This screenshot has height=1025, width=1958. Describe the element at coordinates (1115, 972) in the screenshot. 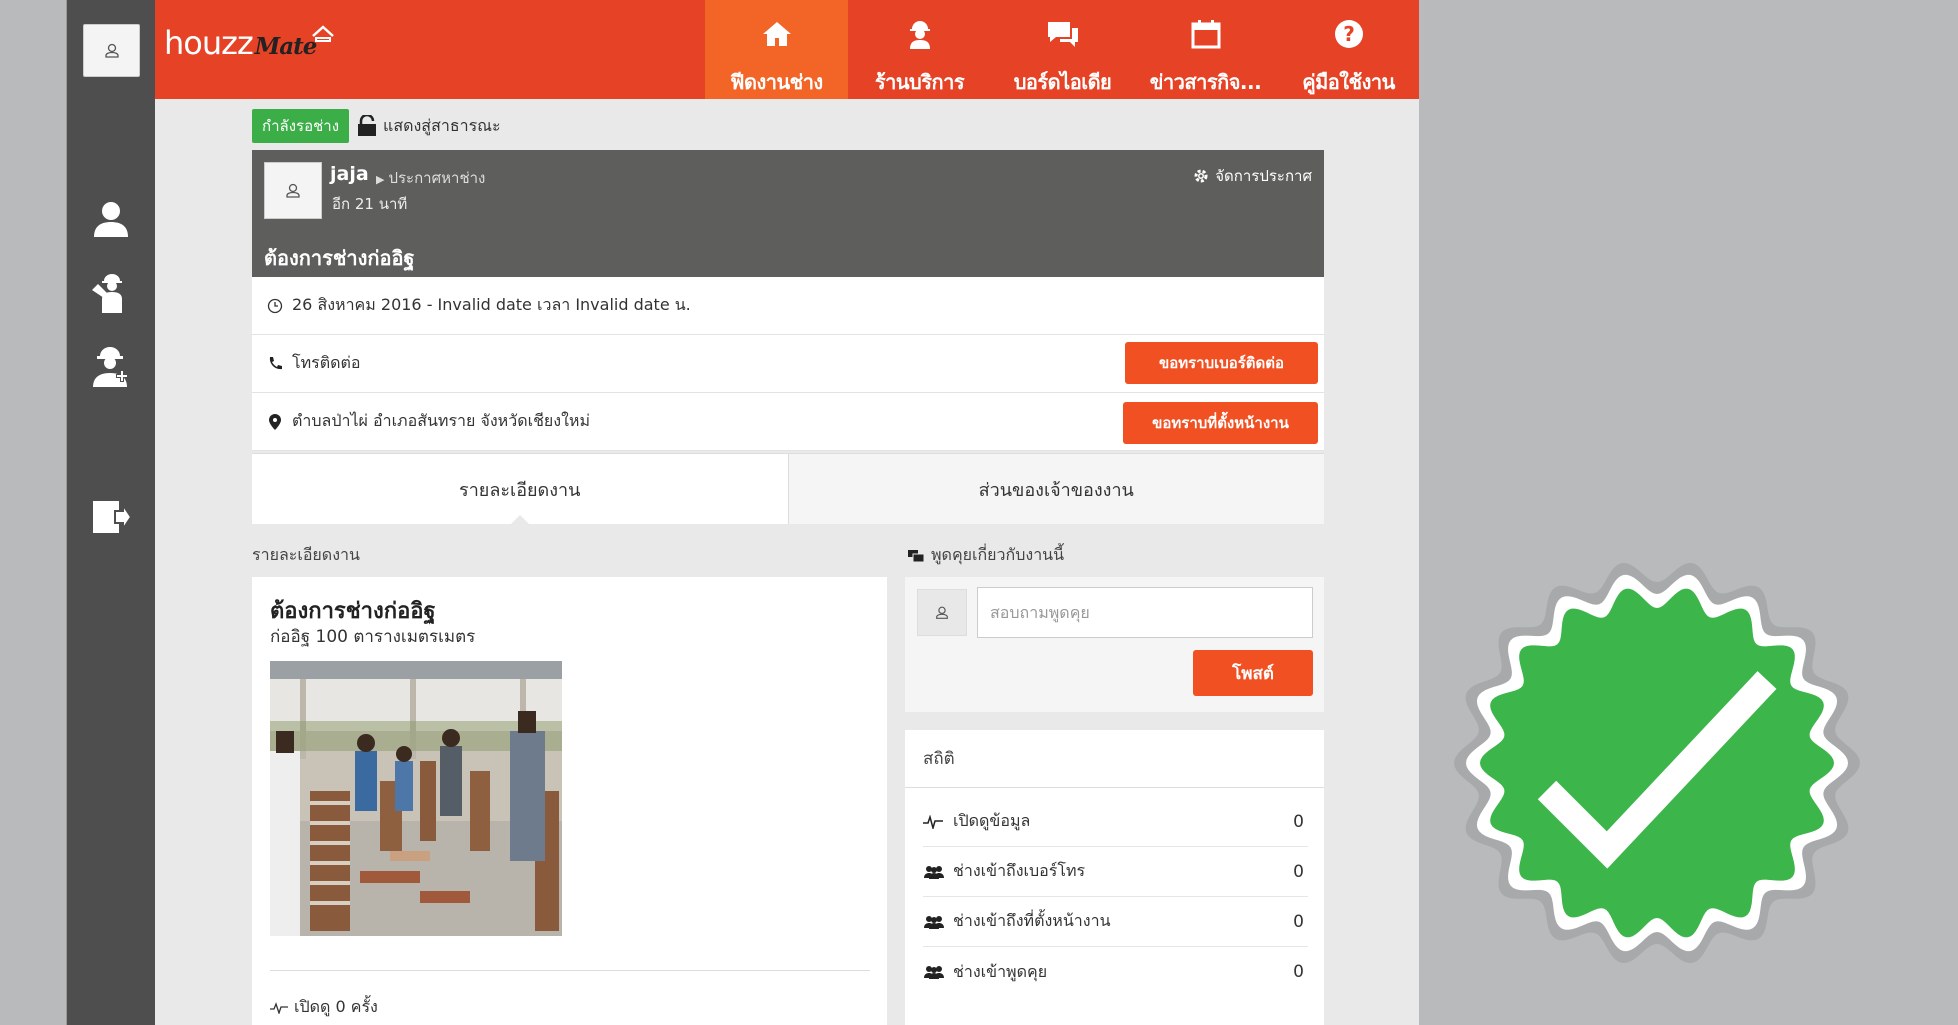

I see `stat-row: ช่างเข้าพูดคุย 0` at that location.